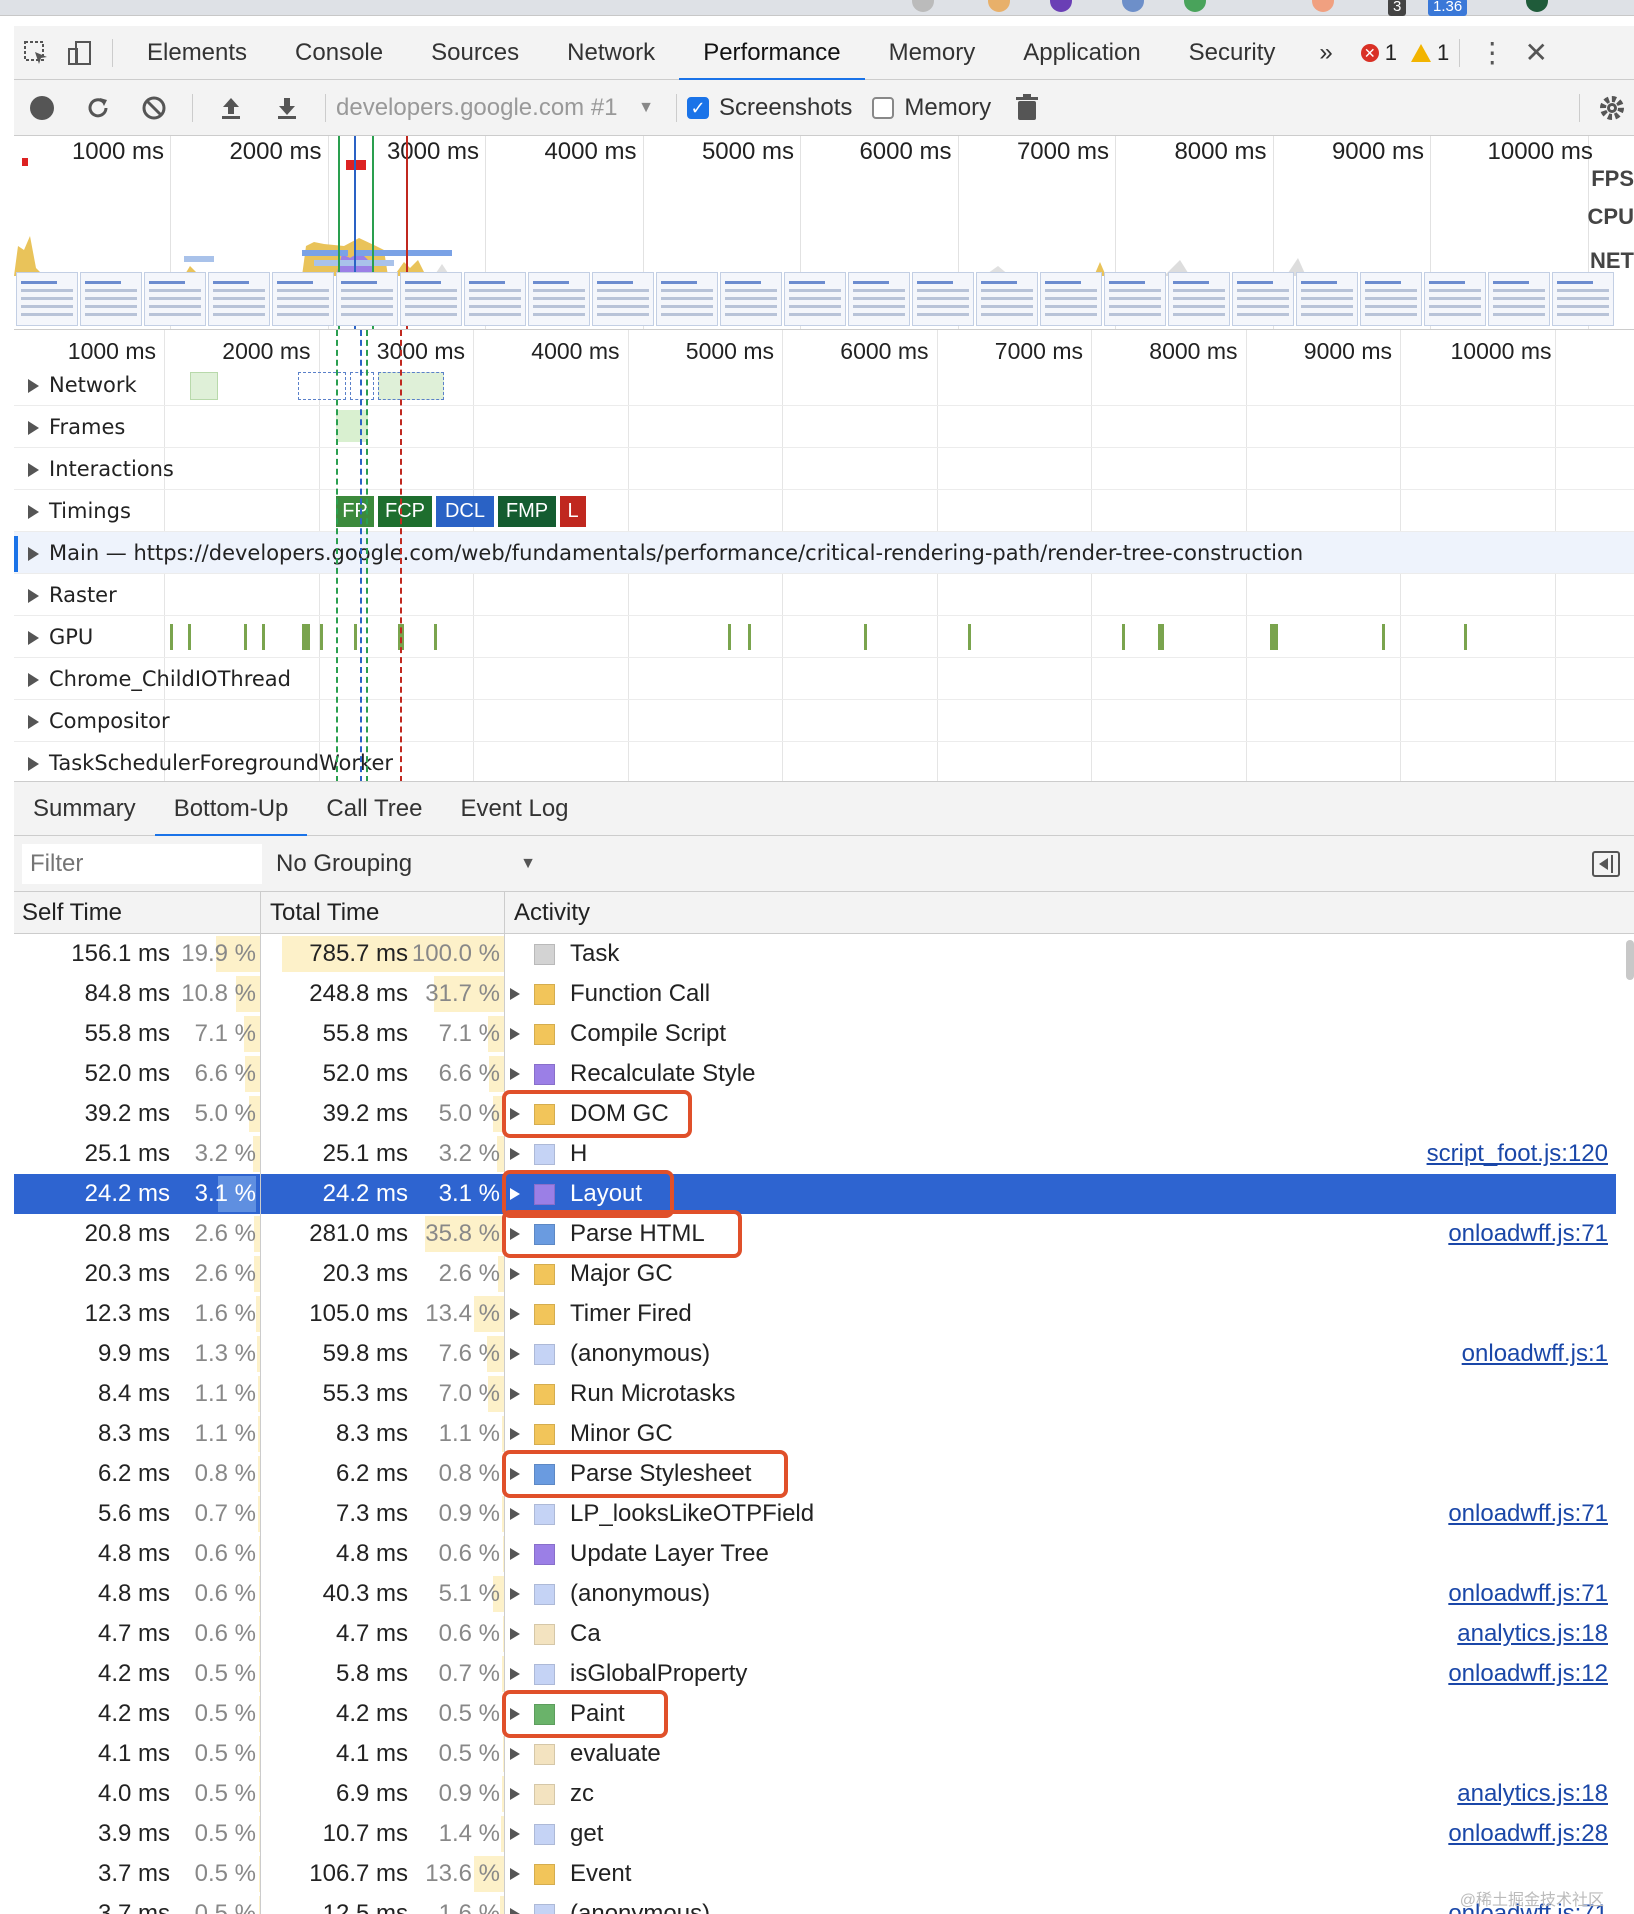 This screenshot has width=1634, height=1914. I want to click on tab-console: Console, so click(339, 53).